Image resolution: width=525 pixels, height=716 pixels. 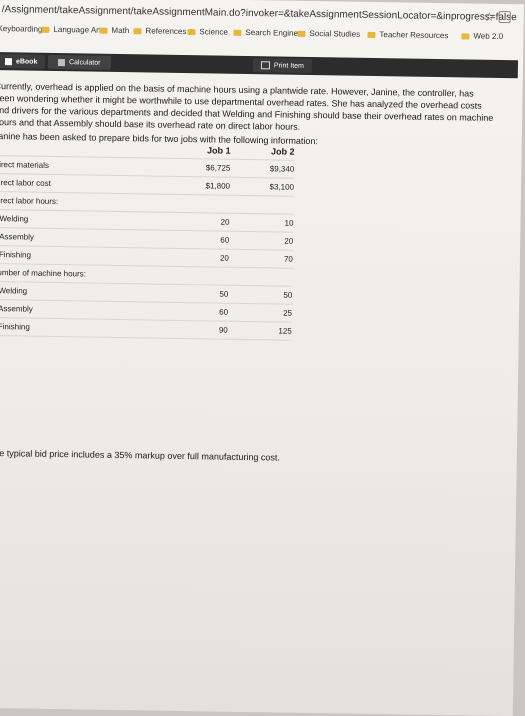 I want to click on bookmark-web-2-0: Web 2.0, so click(x=482, y=36).